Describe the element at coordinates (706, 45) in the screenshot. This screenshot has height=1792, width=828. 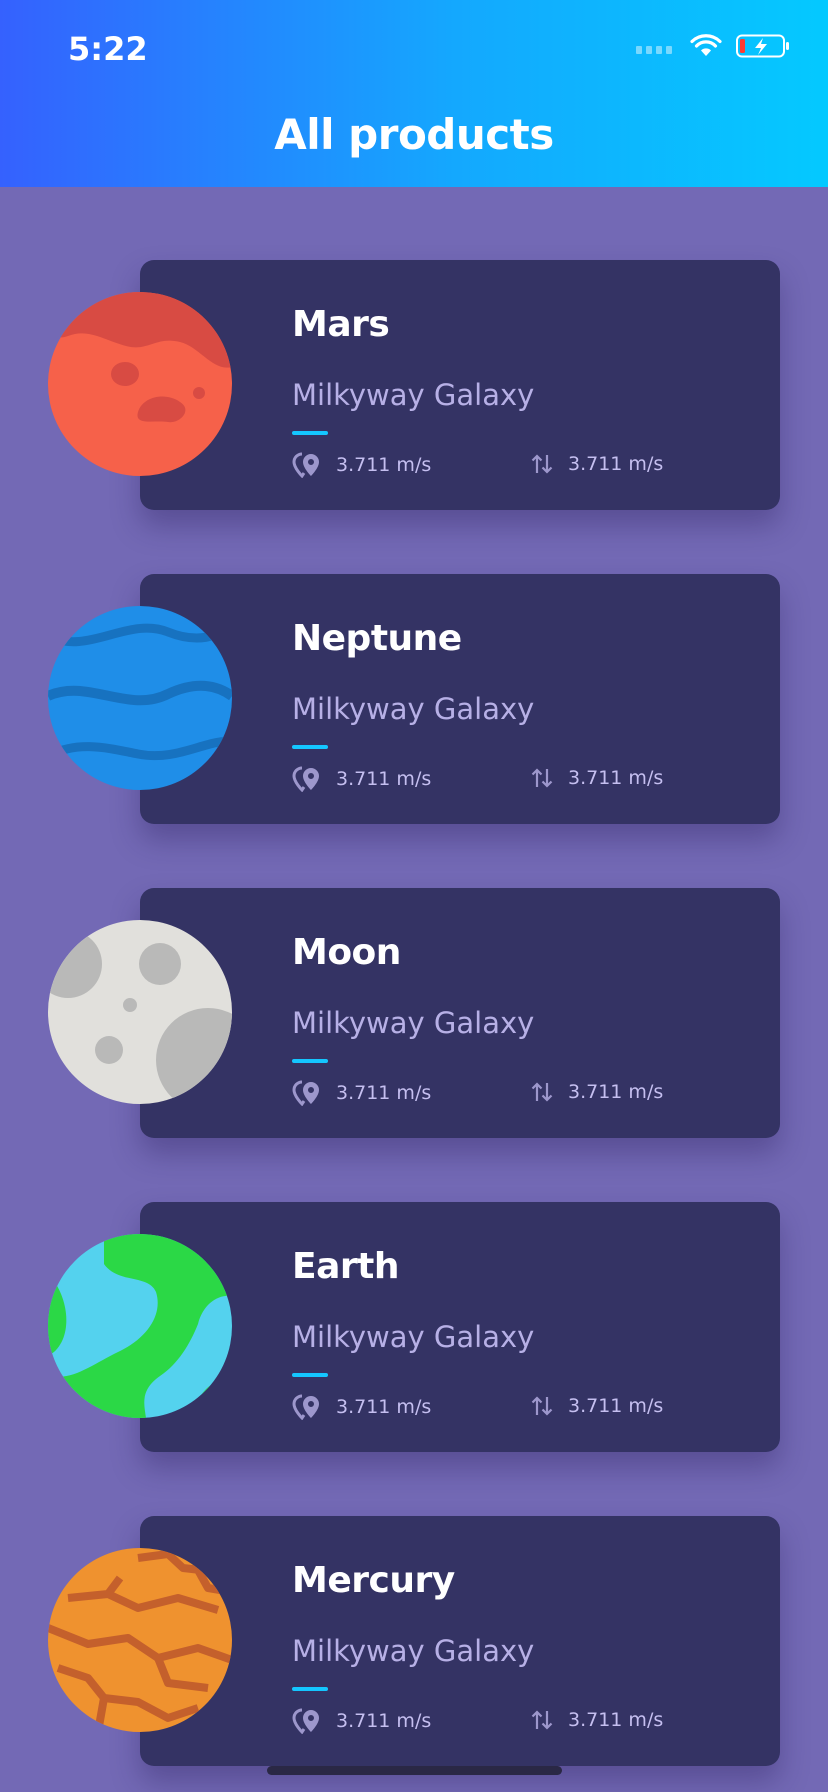
I see `wifi-icon` at that location.